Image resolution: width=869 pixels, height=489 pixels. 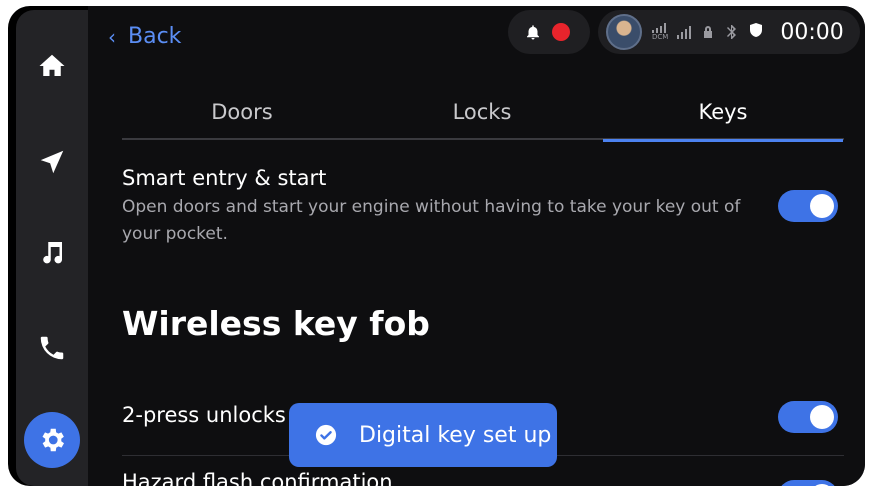 I want to click on two-press-toggle, so click(x=808, y=417).